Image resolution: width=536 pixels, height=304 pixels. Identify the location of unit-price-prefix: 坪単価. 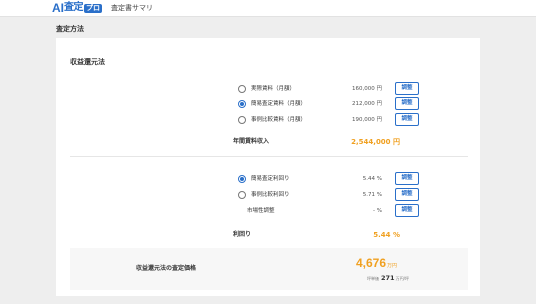
(373, 278).